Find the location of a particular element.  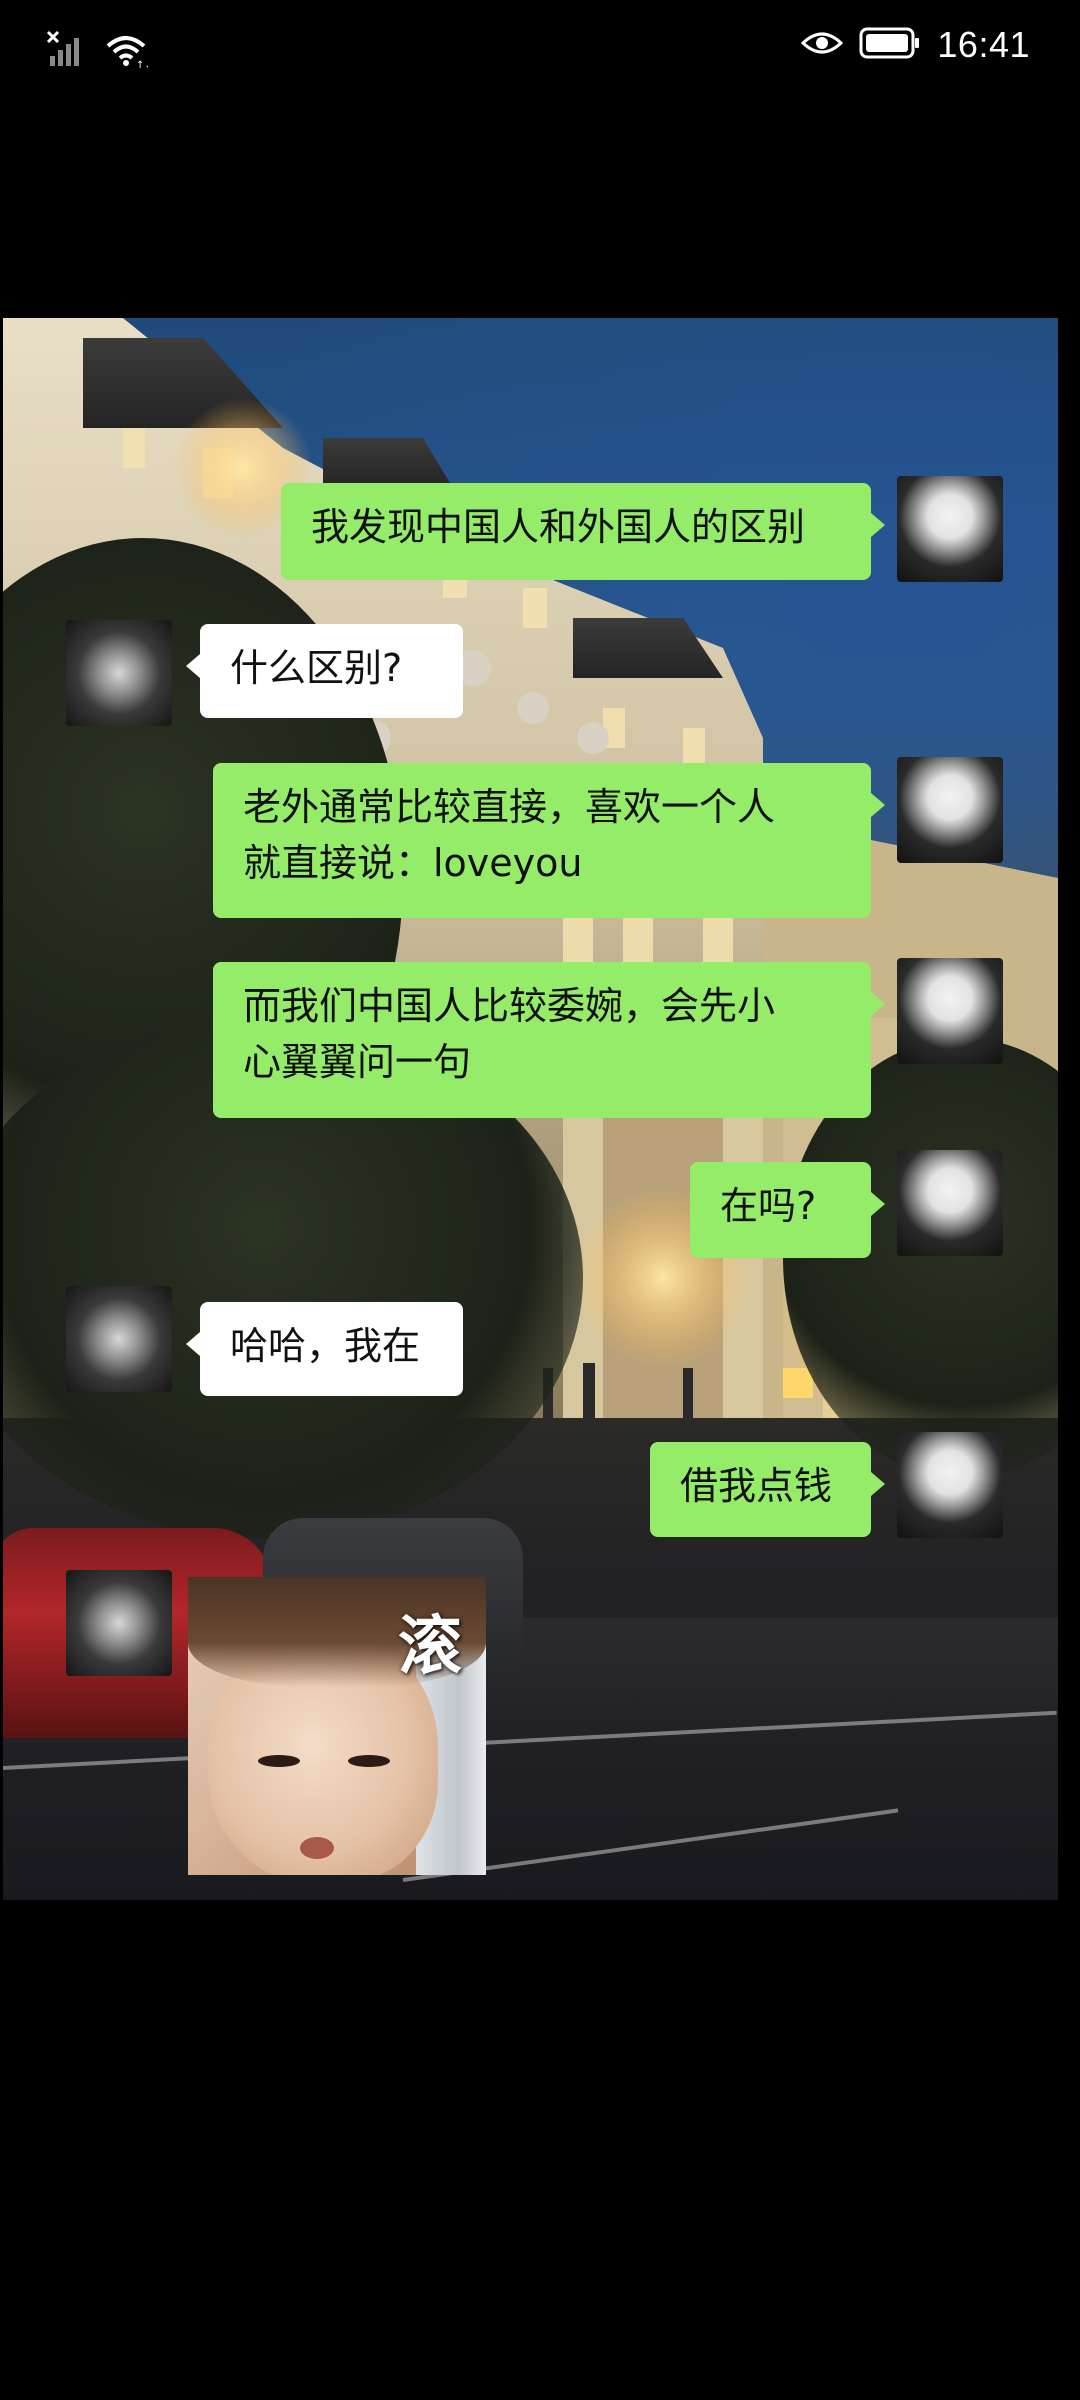

message-text-line: 就直接说：loveyou is located at coordinates (413, 863).